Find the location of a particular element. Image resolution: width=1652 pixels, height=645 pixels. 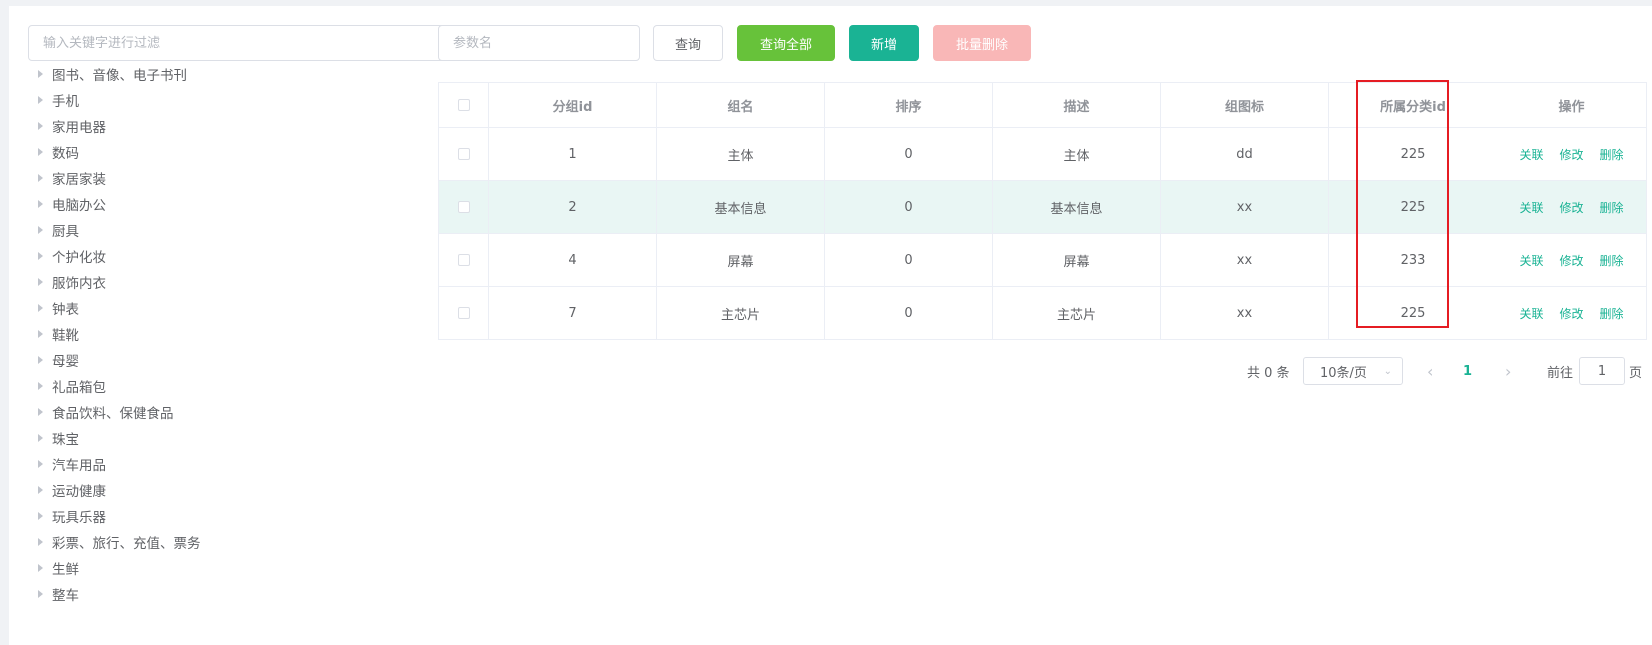

cell-icon: dd is located at coordinates (1245, 154).